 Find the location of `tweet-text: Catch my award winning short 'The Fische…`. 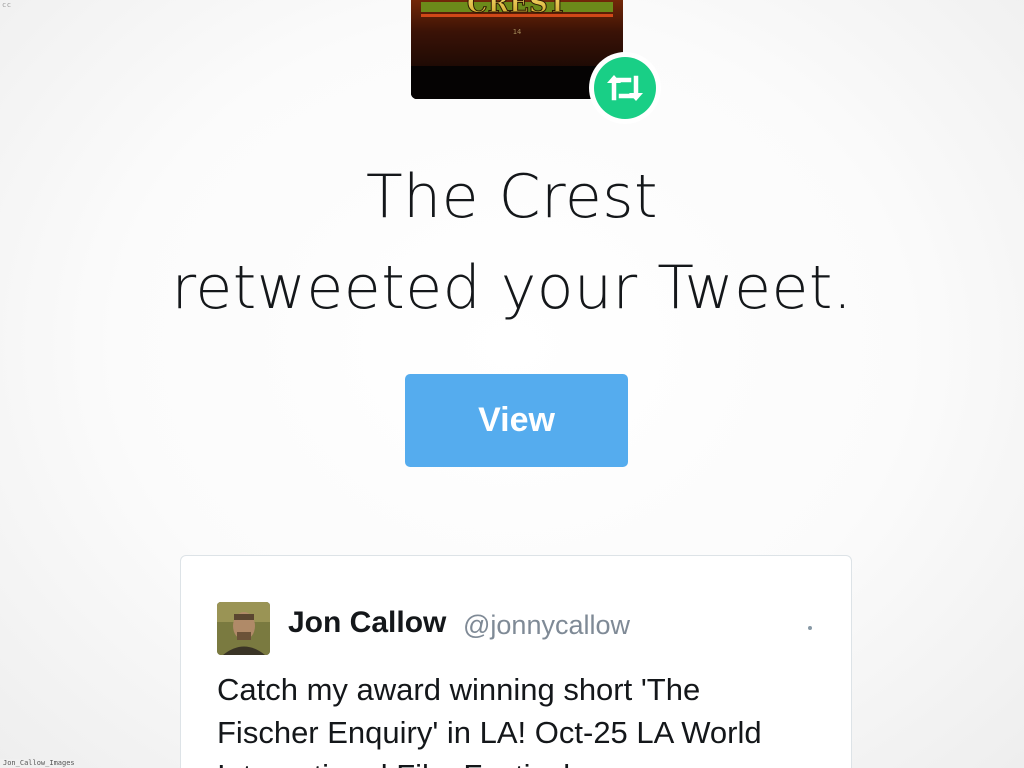

tweet-text: Catch my award winning short 'The Fische… is located at coordinates (522, 718).